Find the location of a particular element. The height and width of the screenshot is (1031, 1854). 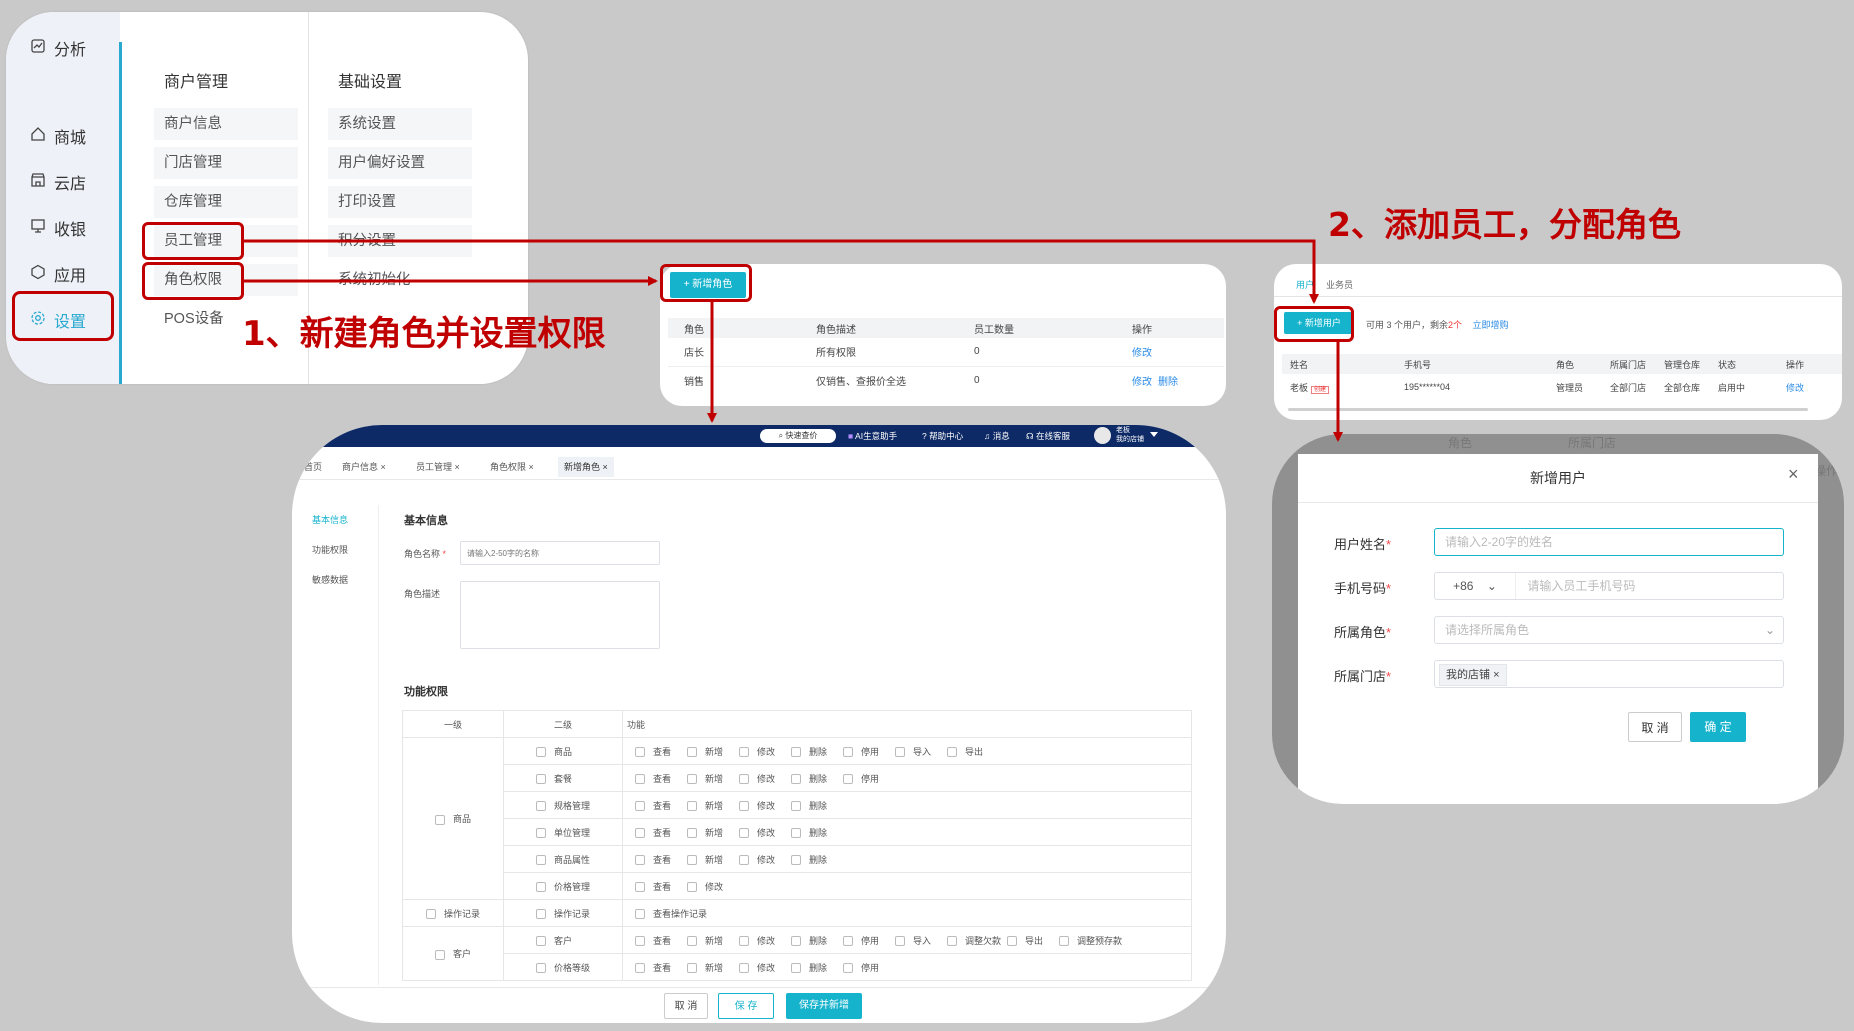

annotation-arrows is located at coordinates (793, 340).